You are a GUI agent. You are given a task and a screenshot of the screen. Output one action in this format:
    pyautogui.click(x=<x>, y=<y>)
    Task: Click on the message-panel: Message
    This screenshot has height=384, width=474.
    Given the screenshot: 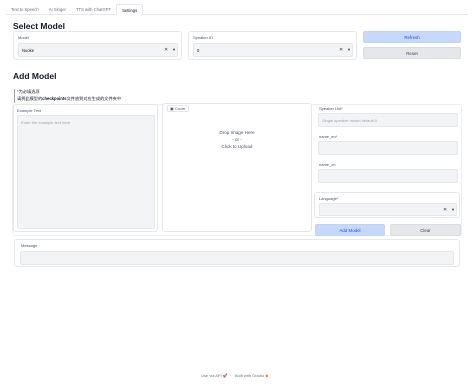 What is the action you would take?
    pyautogui.click(x=237, y=253)
    